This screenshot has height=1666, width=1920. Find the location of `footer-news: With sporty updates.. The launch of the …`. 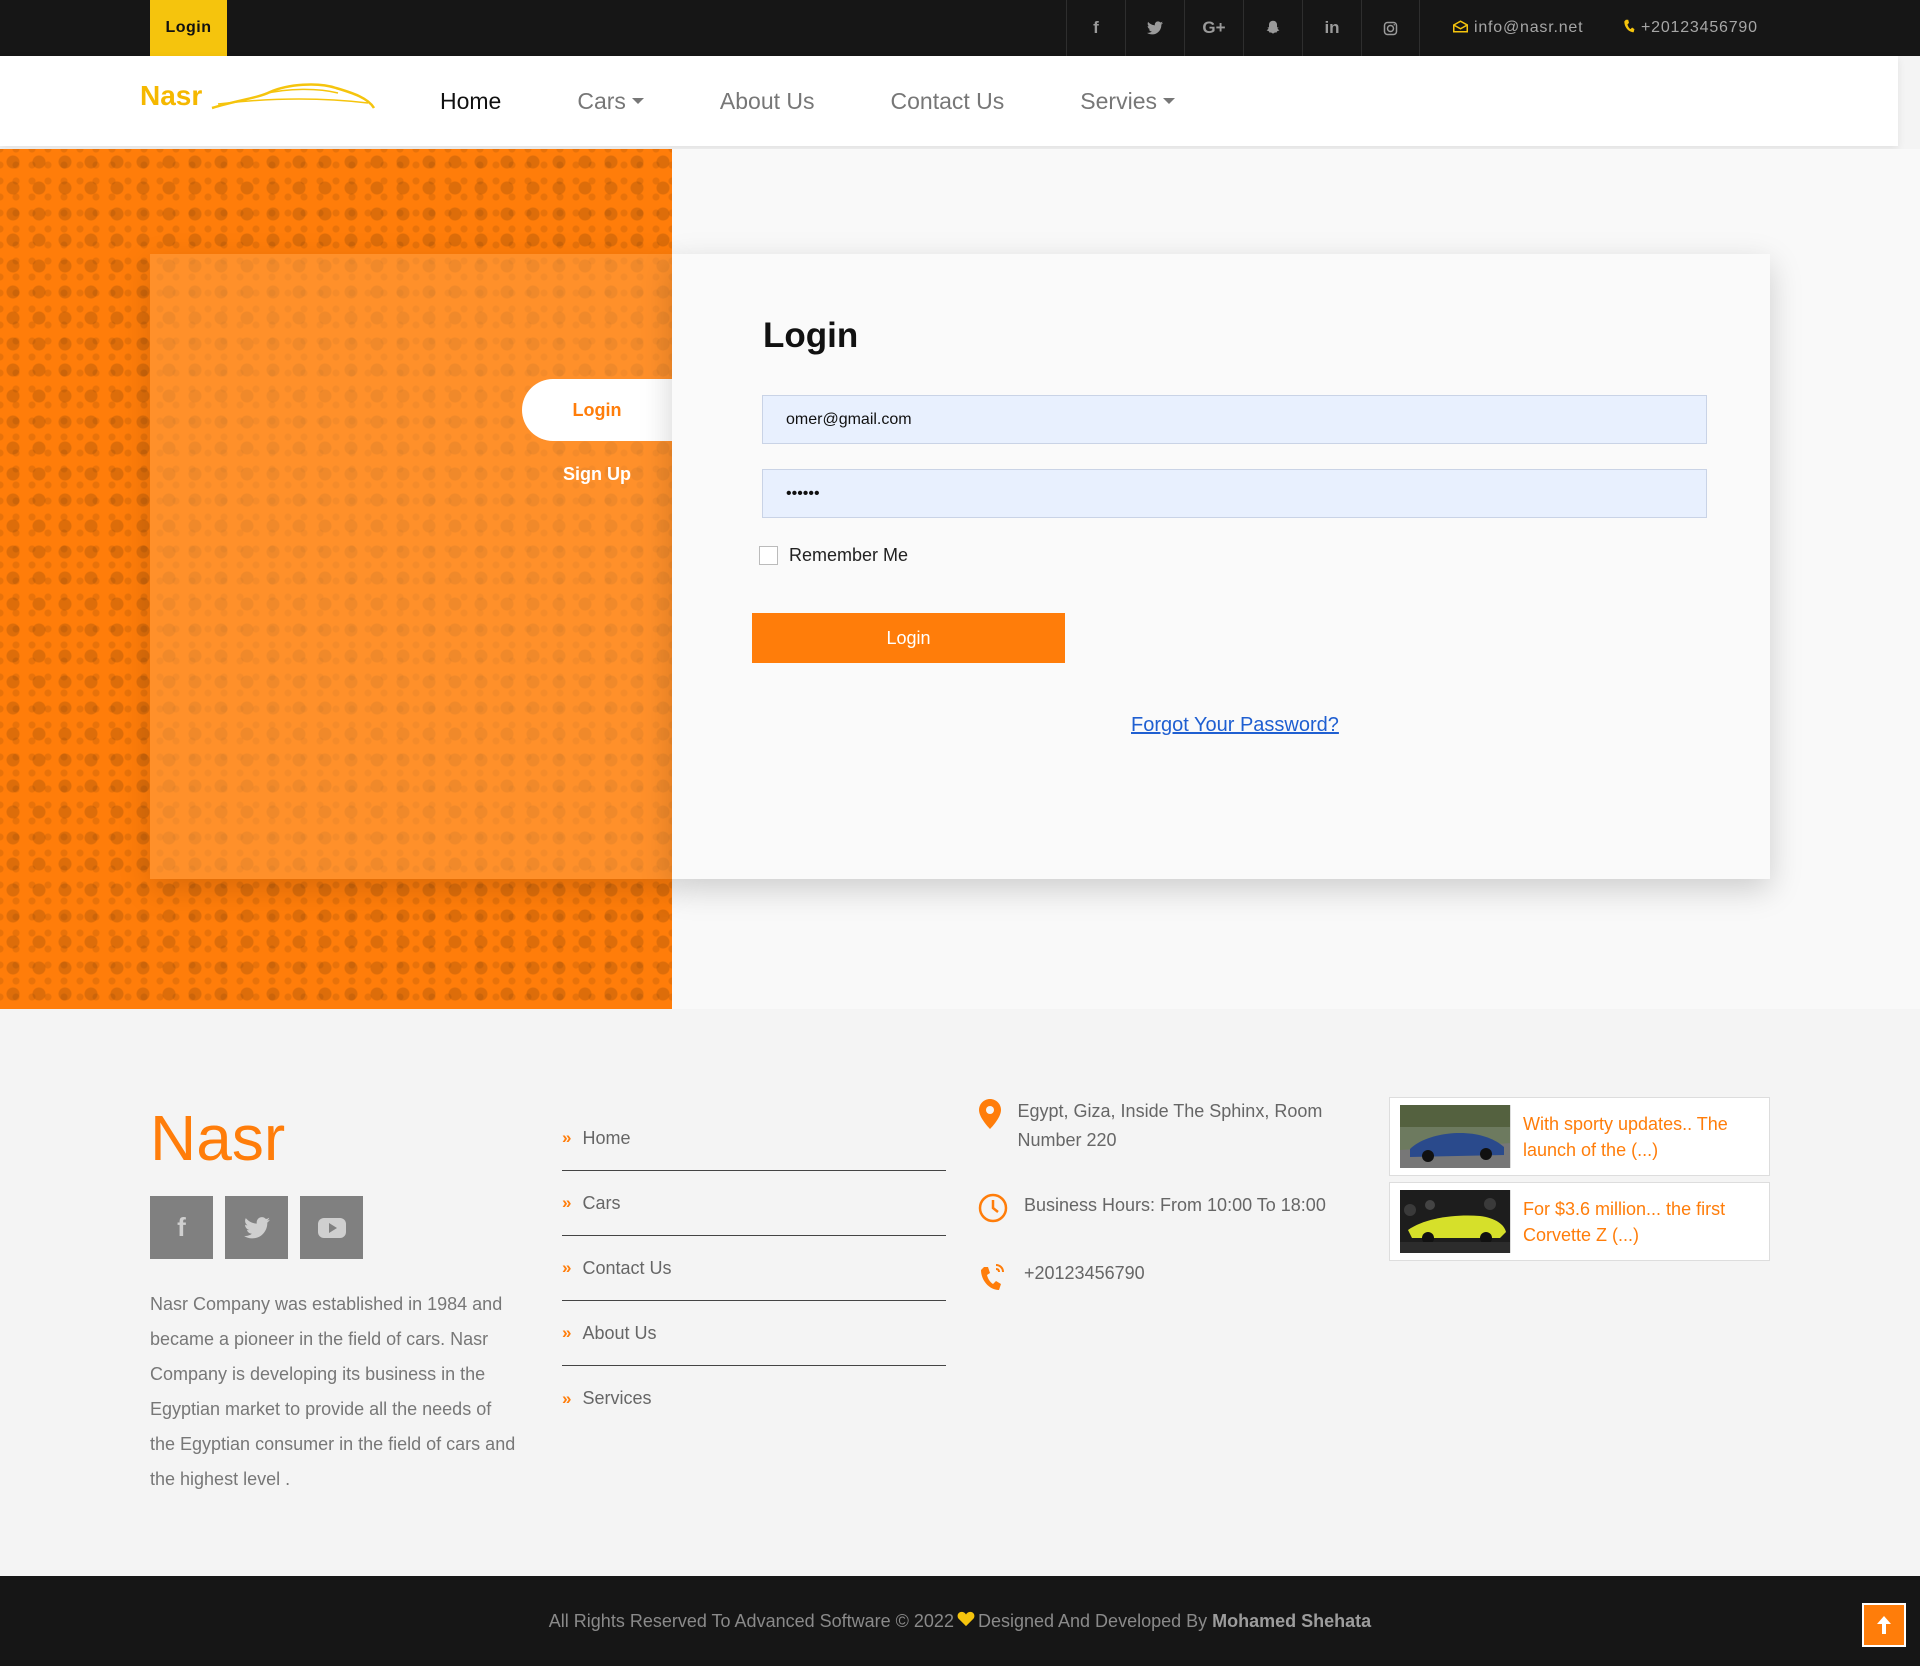

footer-news: With sporty updates.. The launch of the … is located at coordinates (1579, 1182).